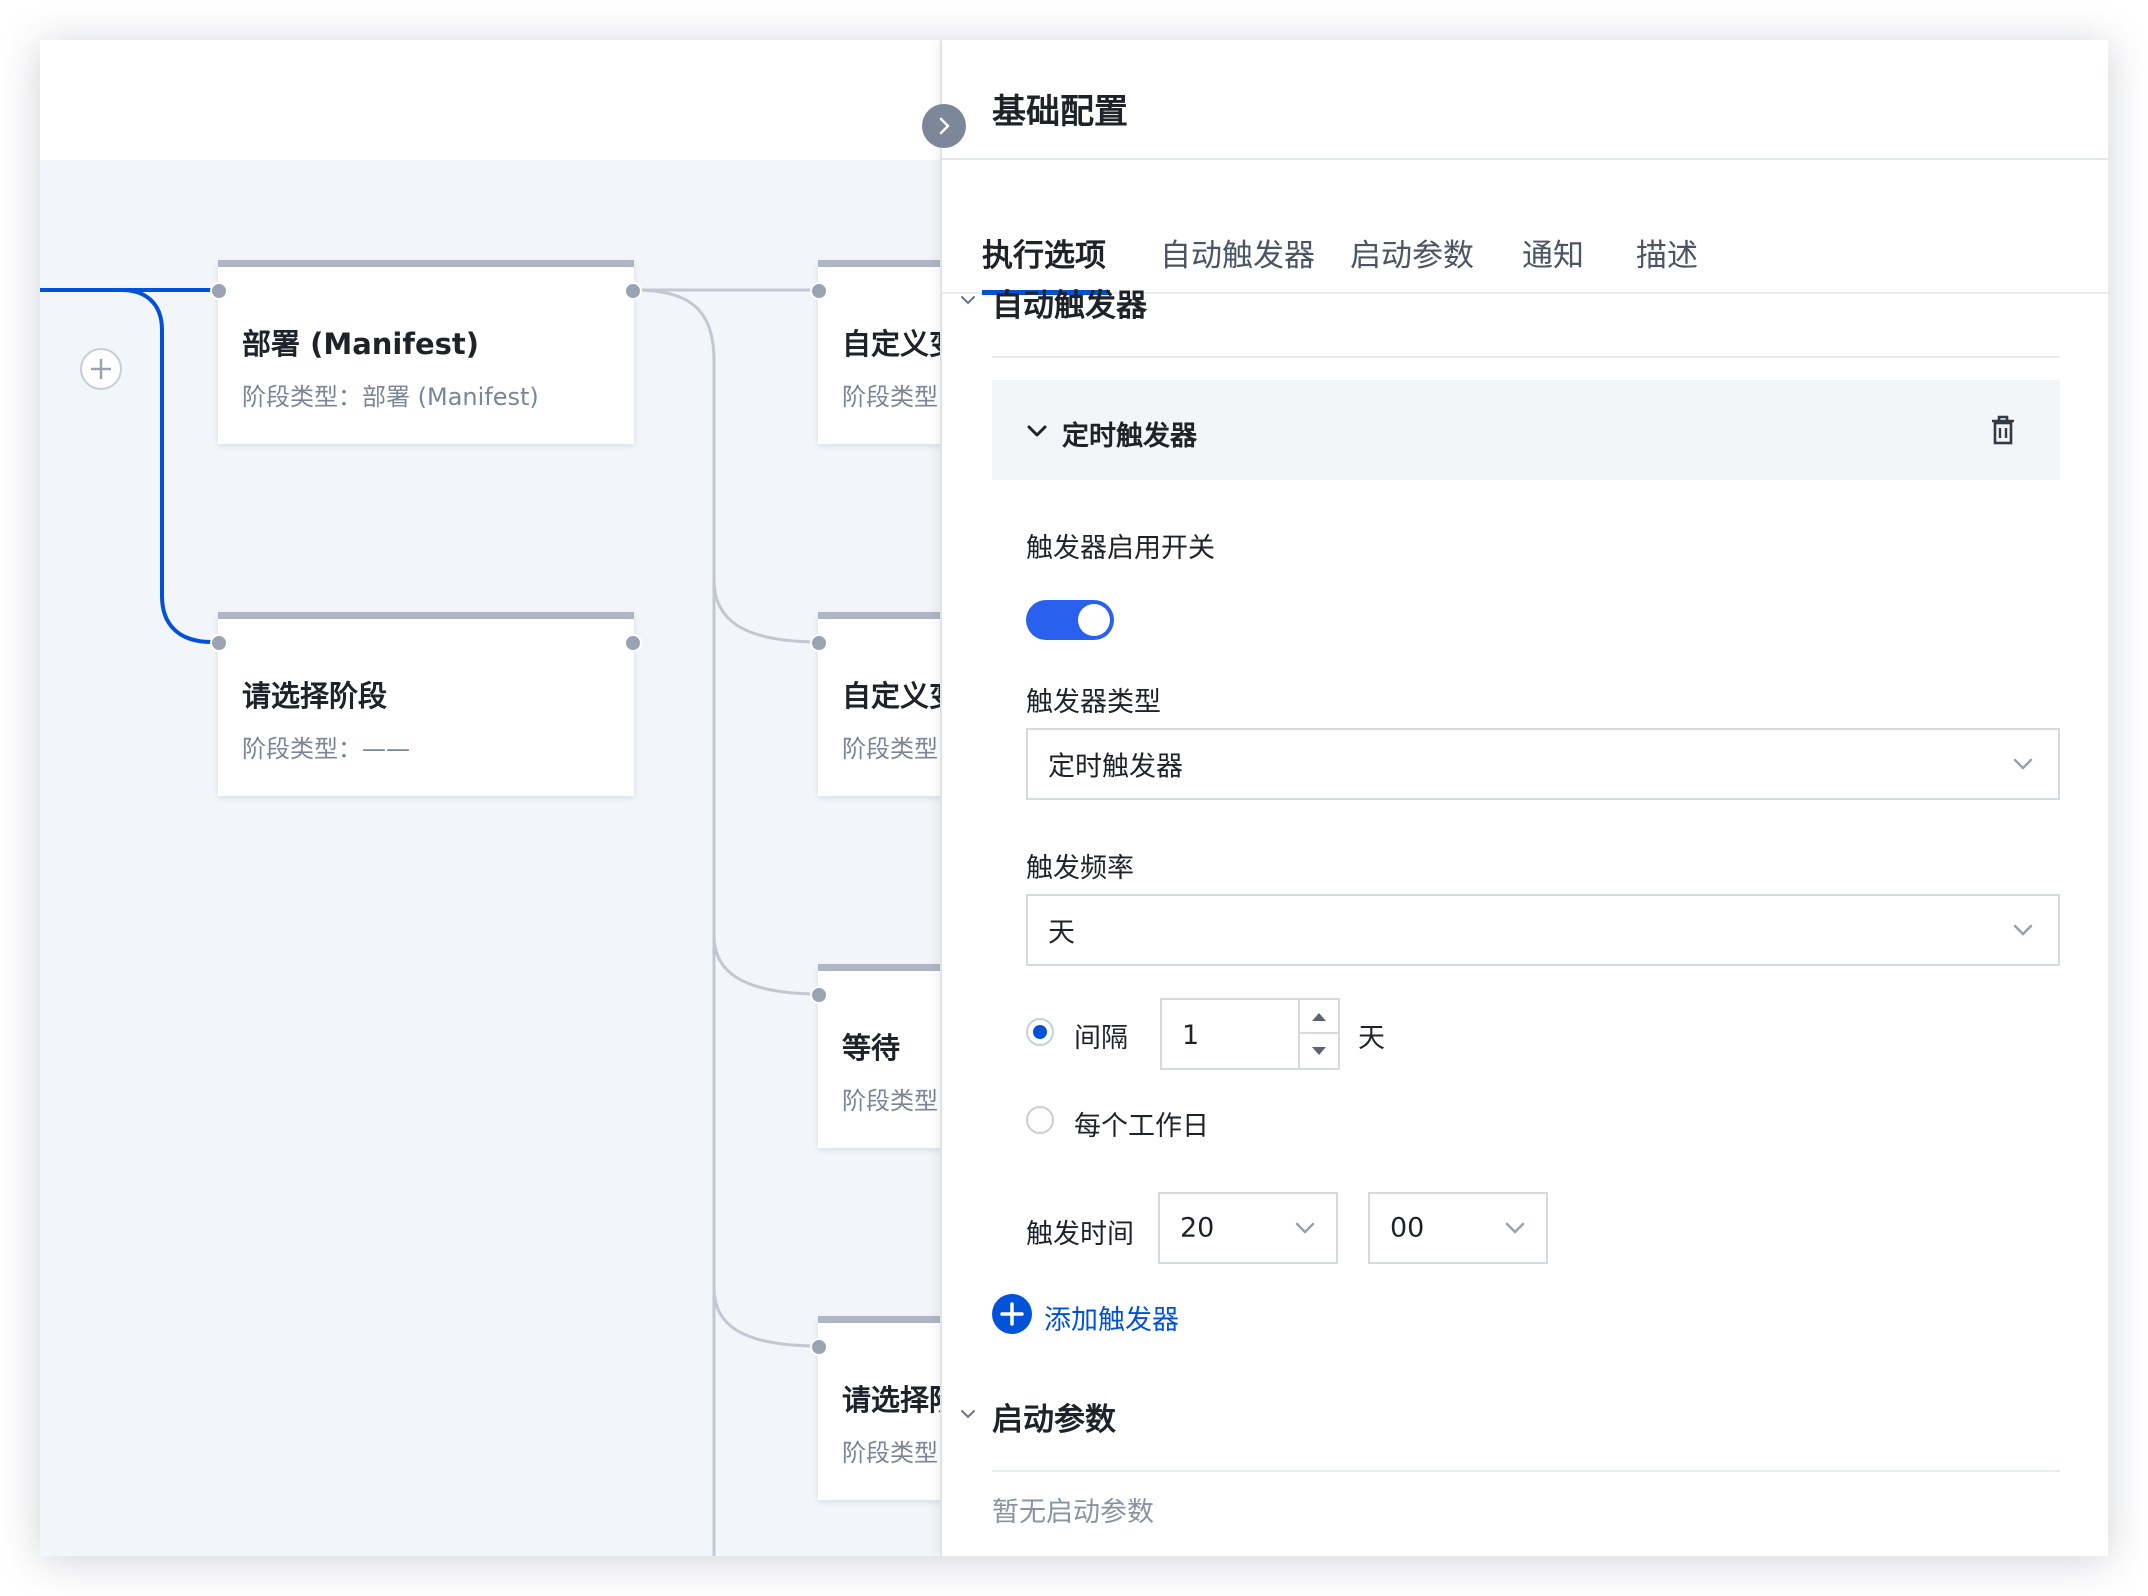 The image size is (2148, 1596). I want to click on add-stage-button, so click(101, 369).